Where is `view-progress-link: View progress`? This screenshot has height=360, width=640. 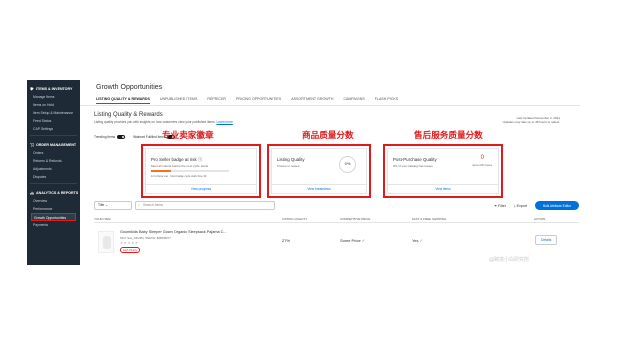 view-progress-link: View progress is located at coordinates (201, 188).